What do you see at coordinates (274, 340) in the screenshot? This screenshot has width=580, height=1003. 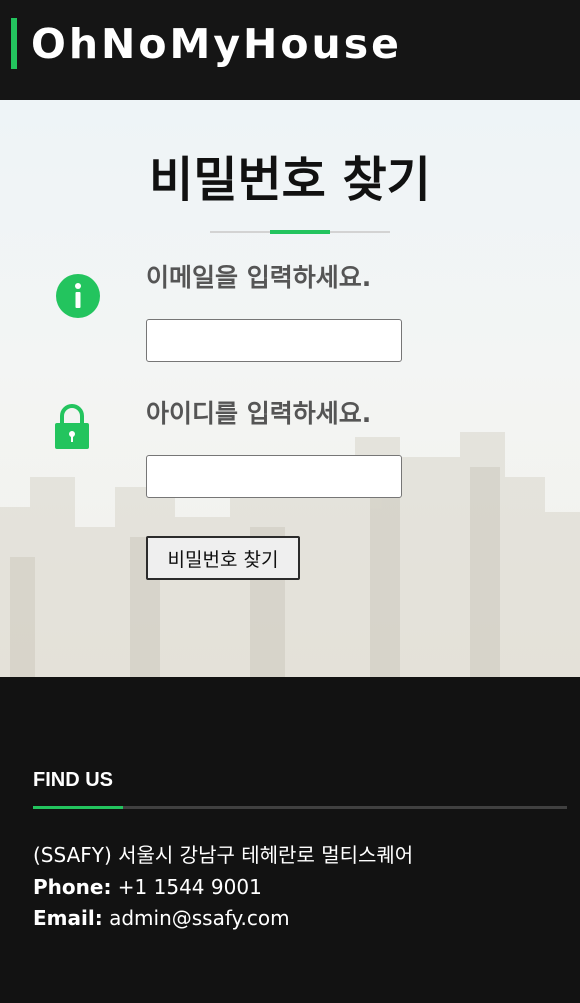 I see `email-field` at bounding box center [274, 340].